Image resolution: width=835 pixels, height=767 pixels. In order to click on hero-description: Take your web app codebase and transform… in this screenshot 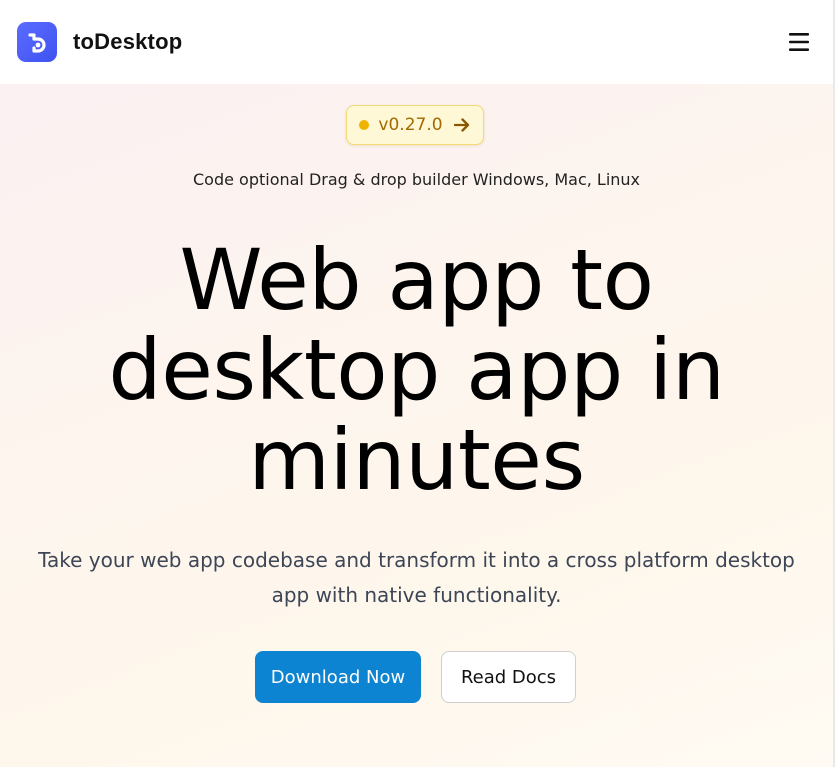, I will do `click(416, 577)`.